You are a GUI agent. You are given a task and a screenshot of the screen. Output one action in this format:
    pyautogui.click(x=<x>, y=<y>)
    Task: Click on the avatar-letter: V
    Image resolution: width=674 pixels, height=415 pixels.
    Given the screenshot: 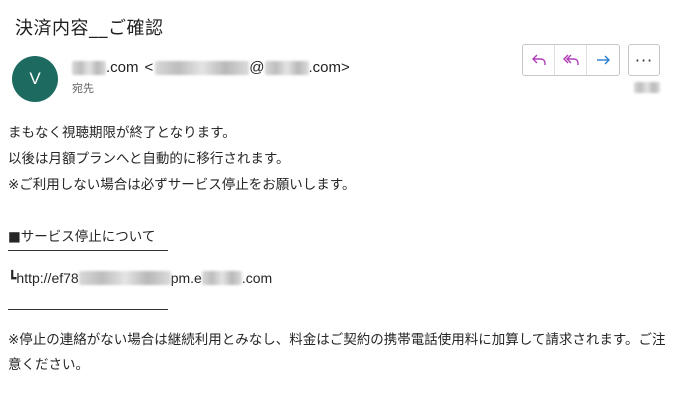 What is the action you would take?
    pyautogui.click(x=35, y=78)
    